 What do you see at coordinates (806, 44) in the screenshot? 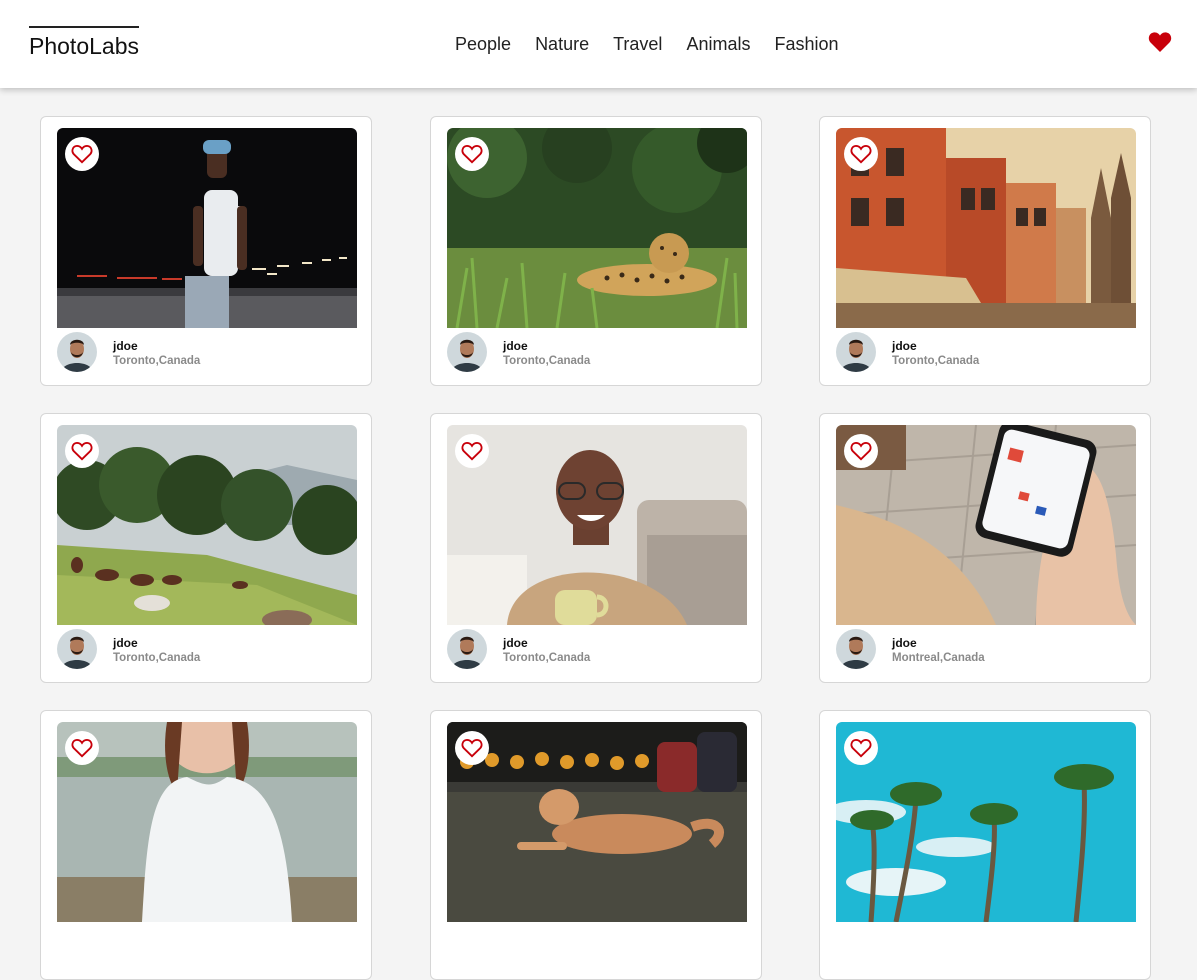
I see `topic-fashion: Fashion` at bounding box center [806, 44].